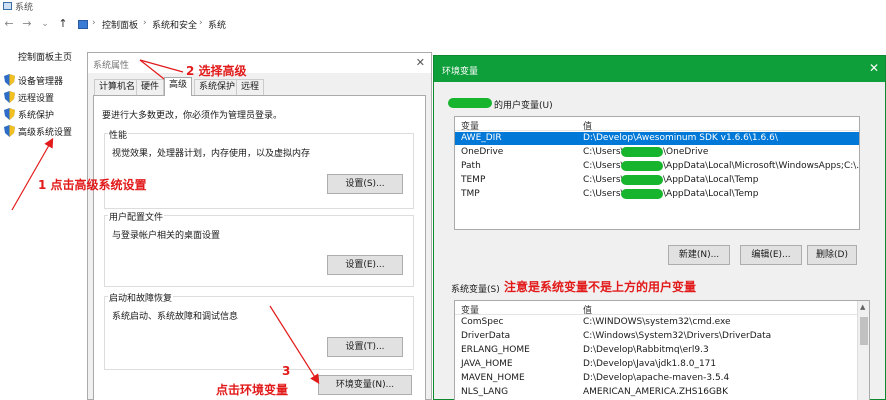 The height and width of the screenshot is (400, 886). What do you see at coordinates (136, 216) in the screenshot?
I see `user-profiles-label: 用户配置文件` at bounding box center [136, 216].